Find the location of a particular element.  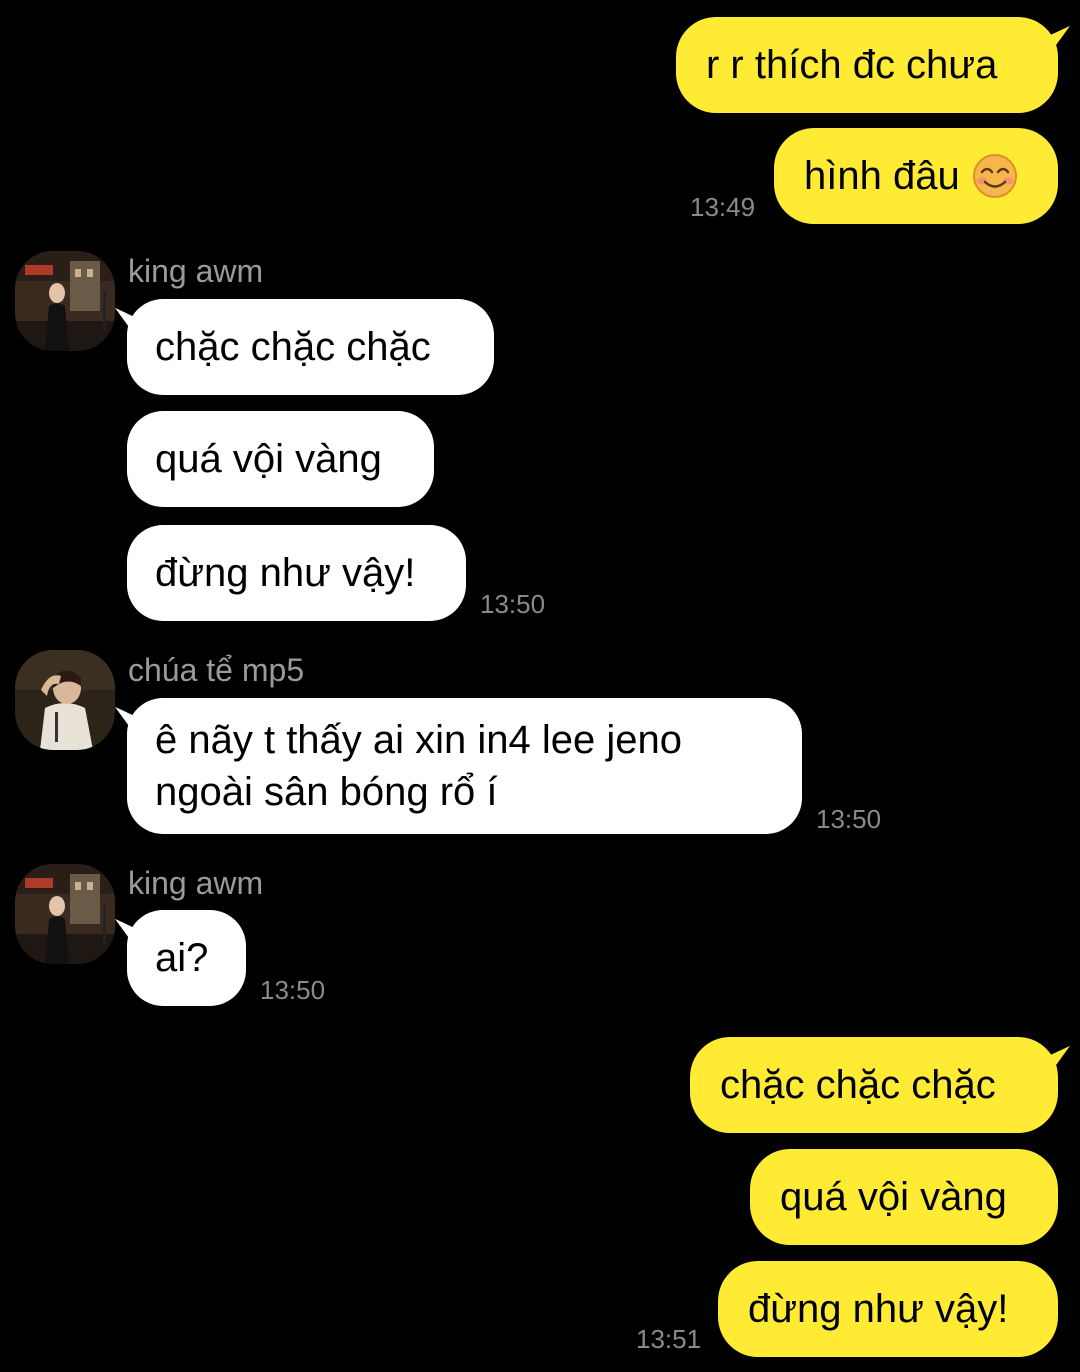

outgoing-message: chặc chặc chặc is located at coordinates (874, 1085).